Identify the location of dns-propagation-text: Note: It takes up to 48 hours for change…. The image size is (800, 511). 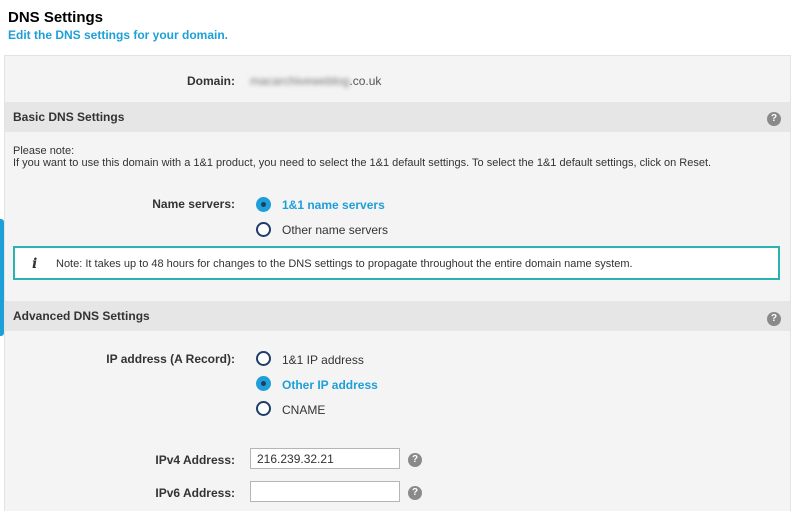
(344, 264).